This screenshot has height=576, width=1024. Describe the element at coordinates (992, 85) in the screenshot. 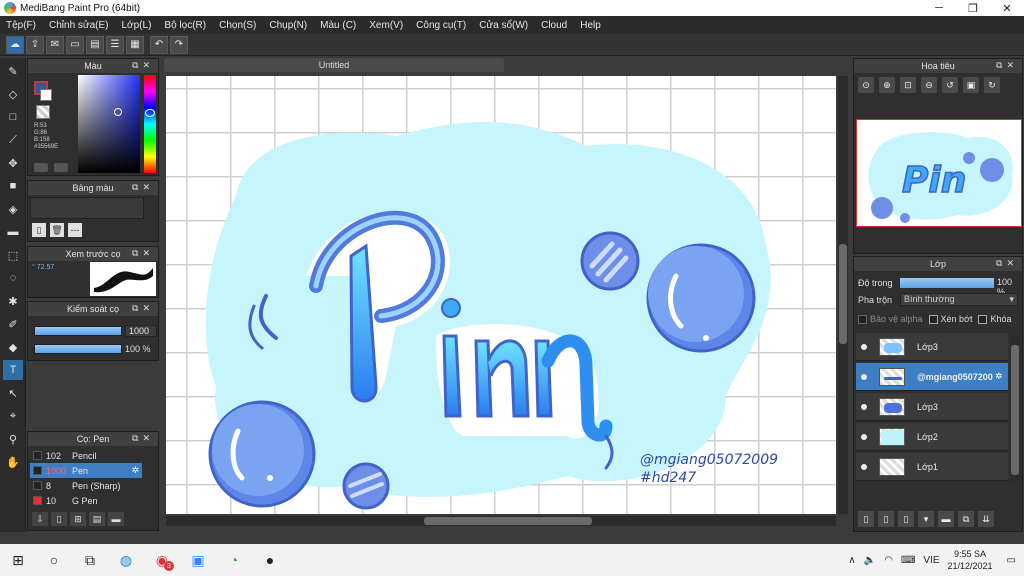

I see `rotate-right-icon: ↻` at that location.